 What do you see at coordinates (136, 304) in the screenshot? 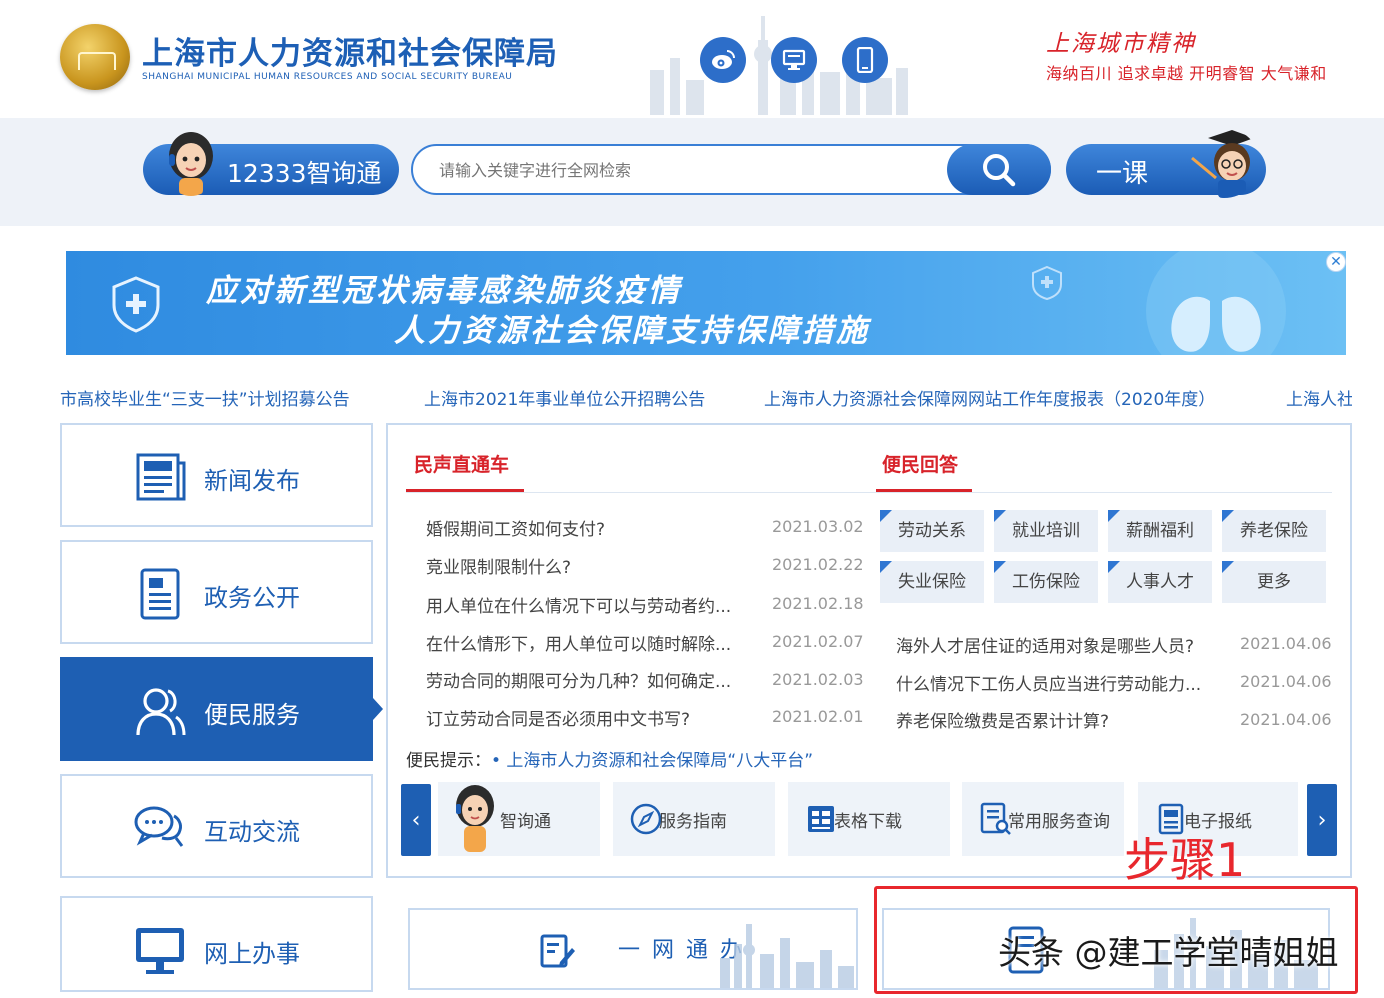
I see `shield-plus-icon` at bounding box center [136, 304].